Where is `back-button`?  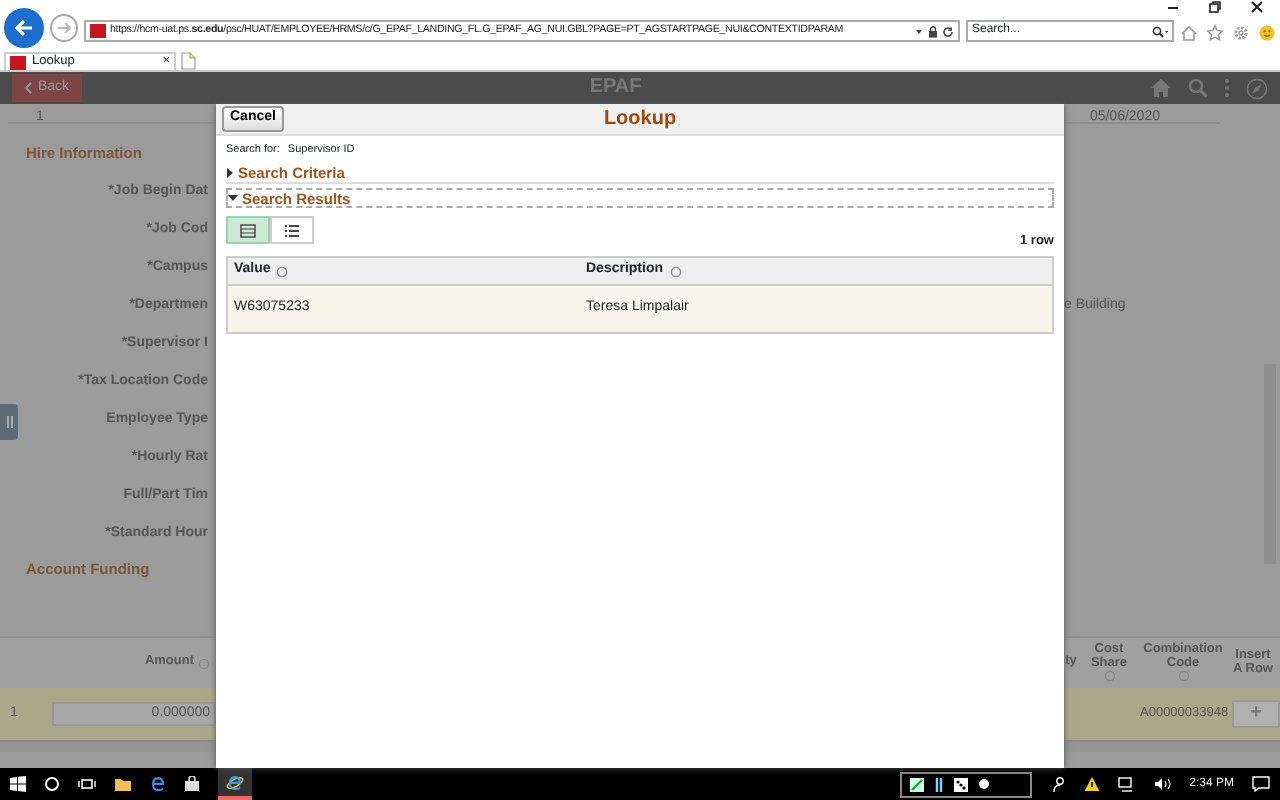 back-button is located at coordinates (24, 28).